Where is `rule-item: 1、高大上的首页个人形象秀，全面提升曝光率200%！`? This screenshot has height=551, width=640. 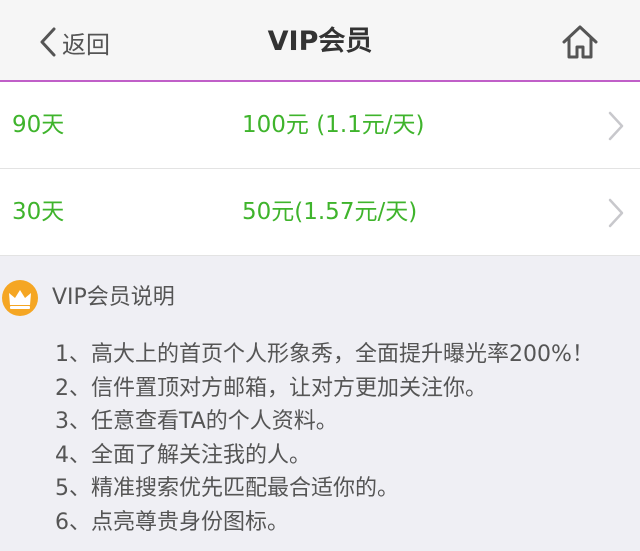
rule-item: 1、高大上的首页个人形象秀，全面提升曝光率200%！ is located at coordinates (324, 354).